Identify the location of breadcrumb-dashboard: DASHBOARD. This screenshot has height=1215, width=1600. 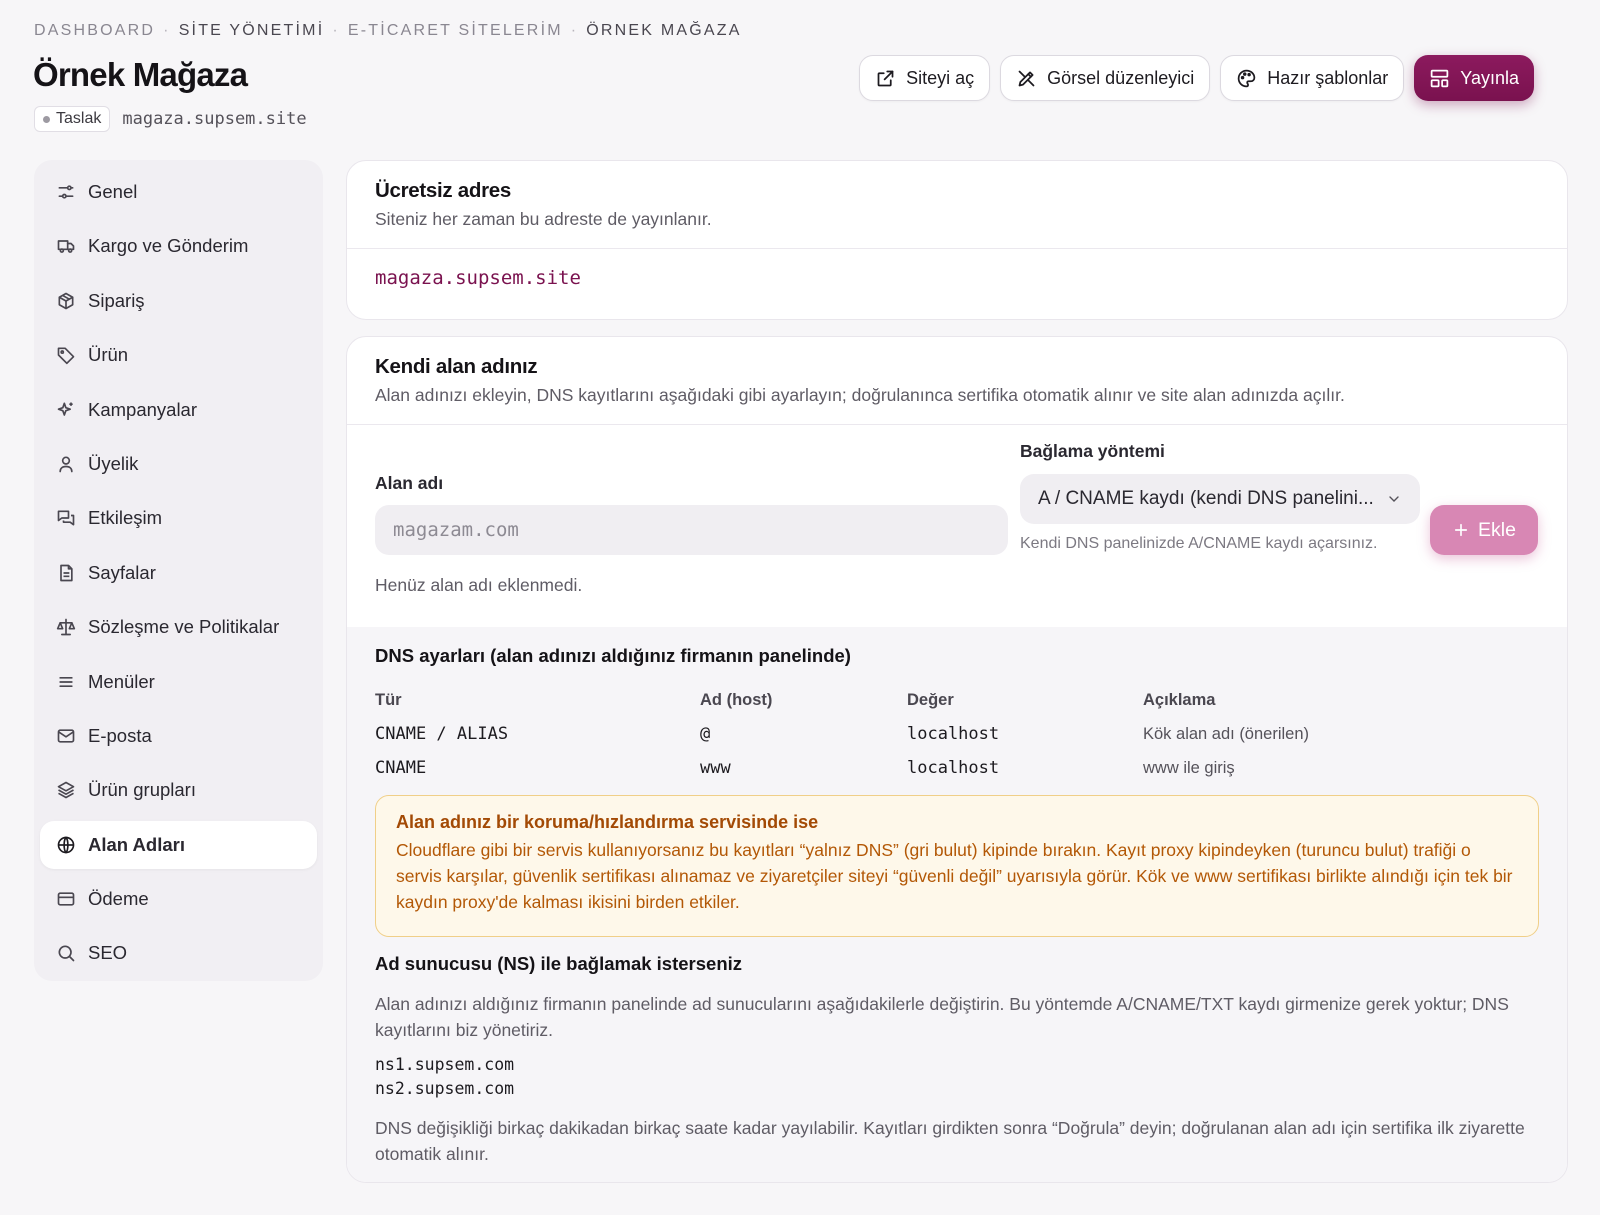
(94, 31).